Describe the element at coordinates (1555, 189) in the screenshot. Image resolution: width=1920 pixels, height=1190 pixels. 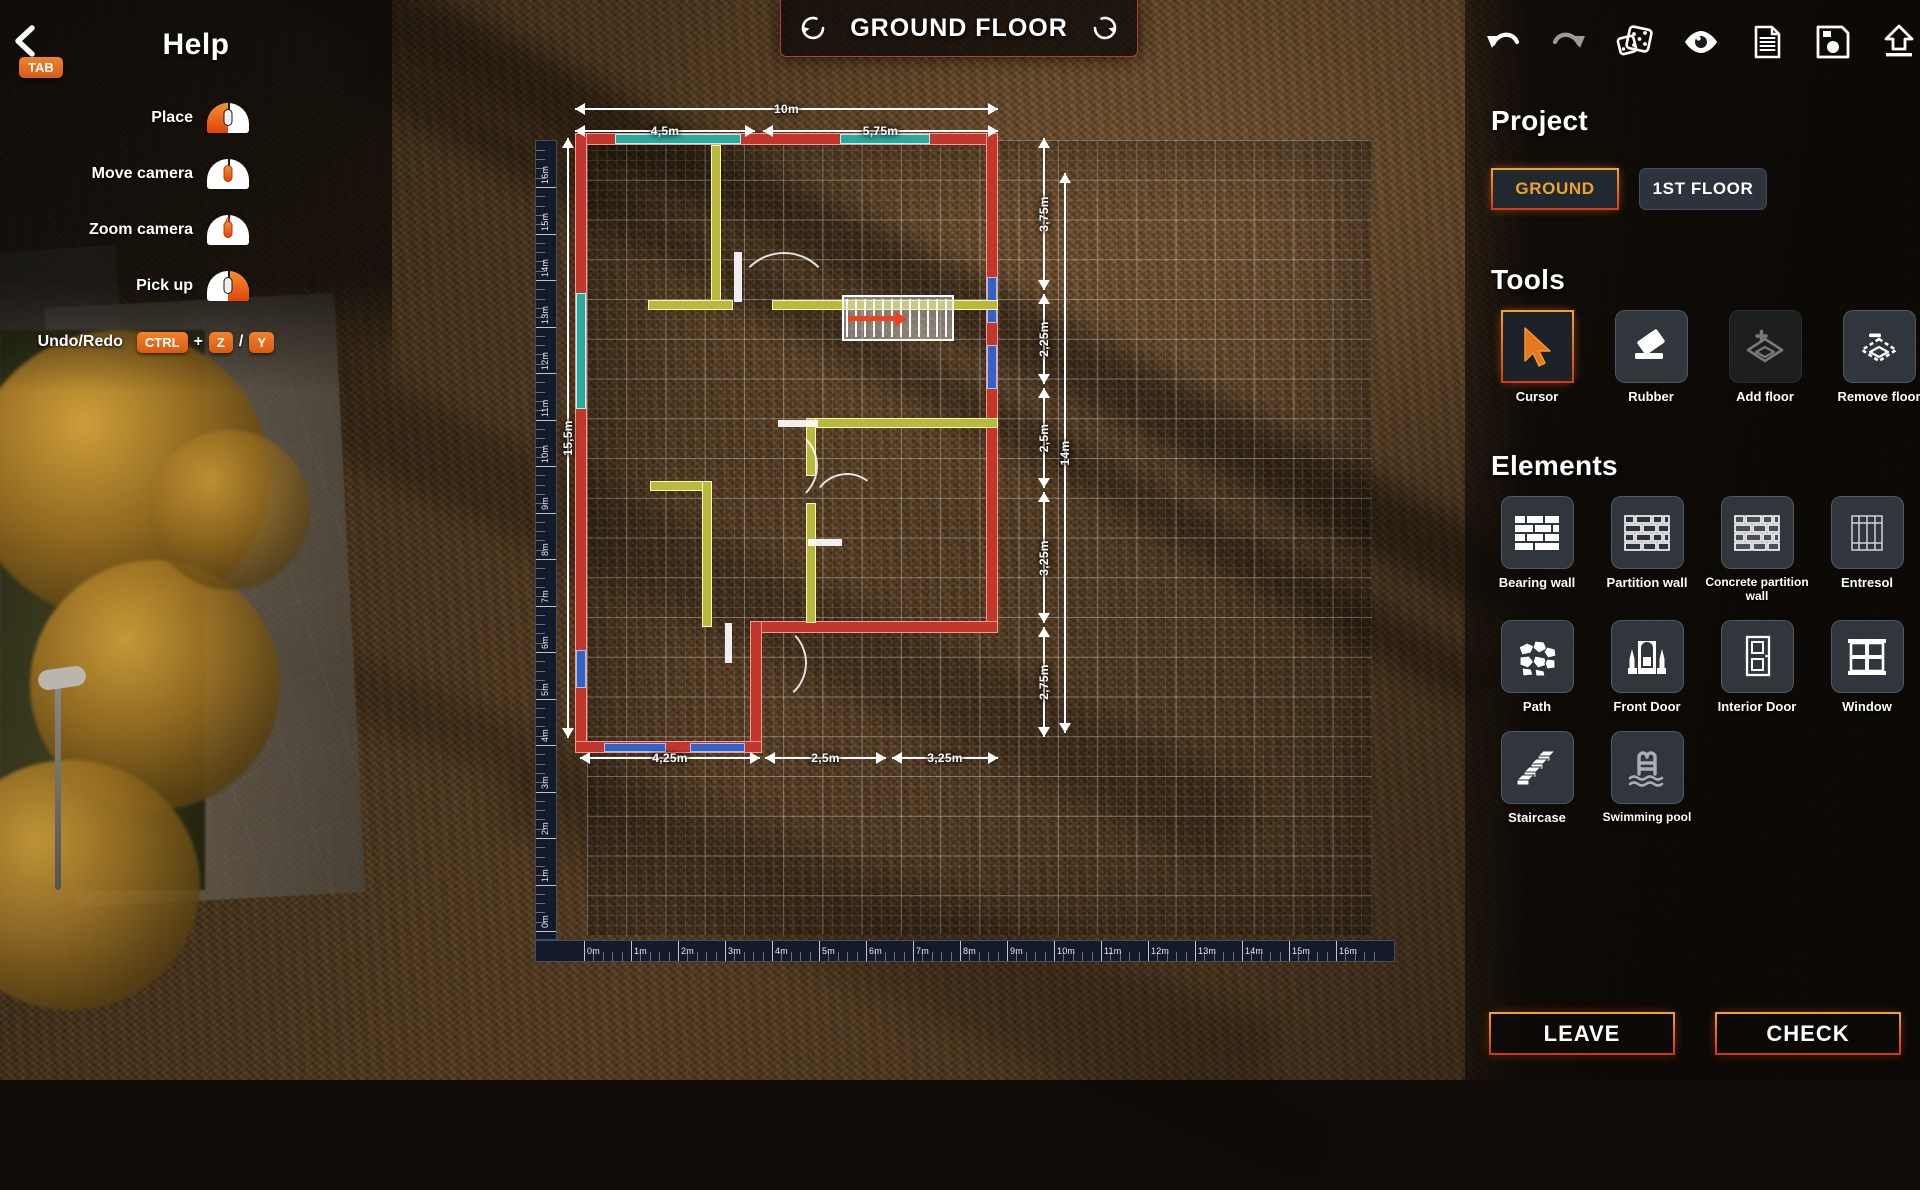
I see `floor-tab-ground: GROUND` at that location.